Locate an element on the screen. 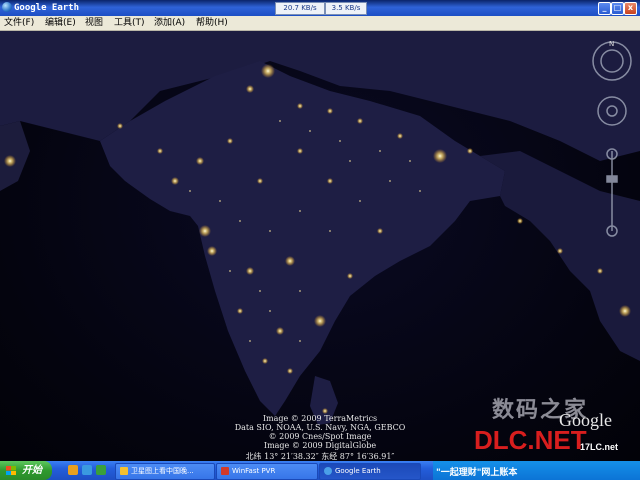  google-earth-icon is located at coordinates (7, 7).